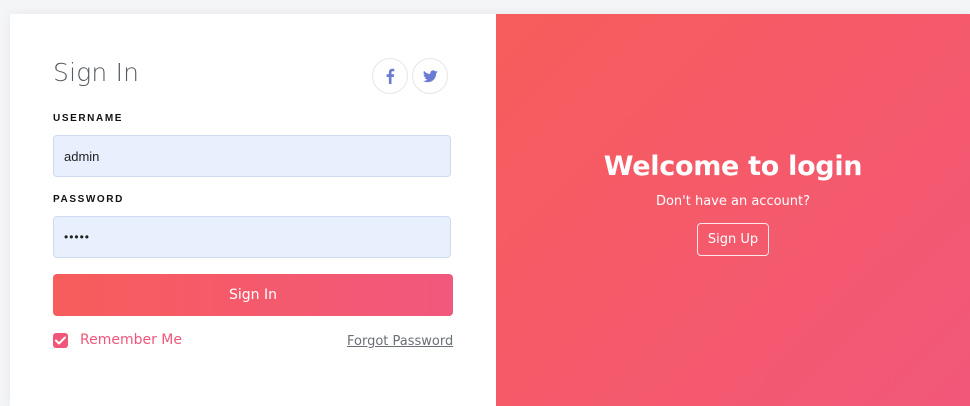  I want to click on account-prompt: Don't have an account?, so click(733, 201).